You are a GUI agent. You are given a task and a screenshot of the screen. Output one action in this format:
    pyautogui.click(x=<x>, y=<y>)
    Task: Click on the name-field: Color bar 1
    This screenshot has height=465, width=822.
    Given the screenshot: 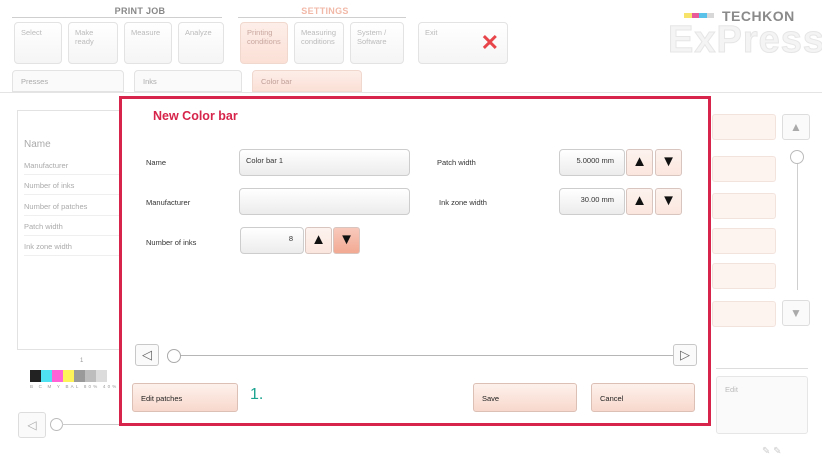 What is the action you would take?
    pyautogui.click(x=324, y=162)
    